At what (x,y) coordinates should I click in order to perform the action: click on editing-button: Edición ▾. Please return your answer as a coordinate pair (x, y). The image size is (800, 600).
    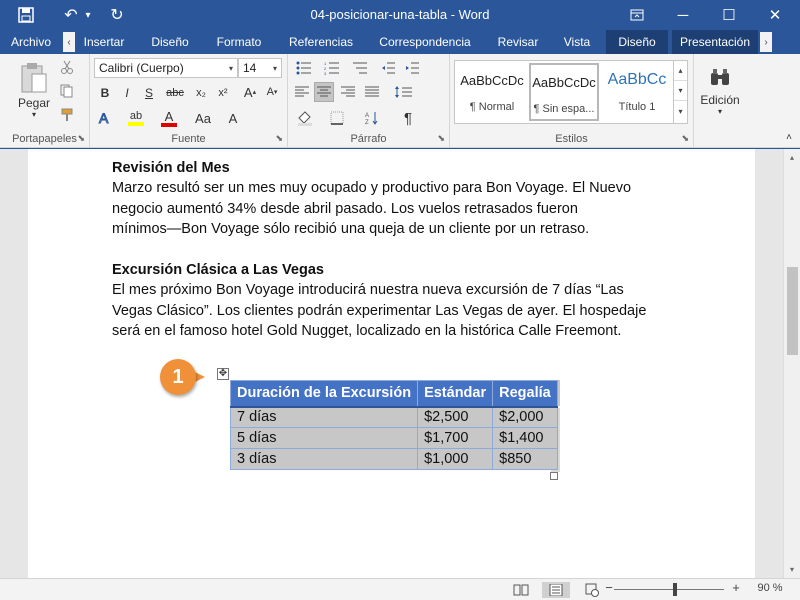
    Looking at the image, I should click on (720, 91).